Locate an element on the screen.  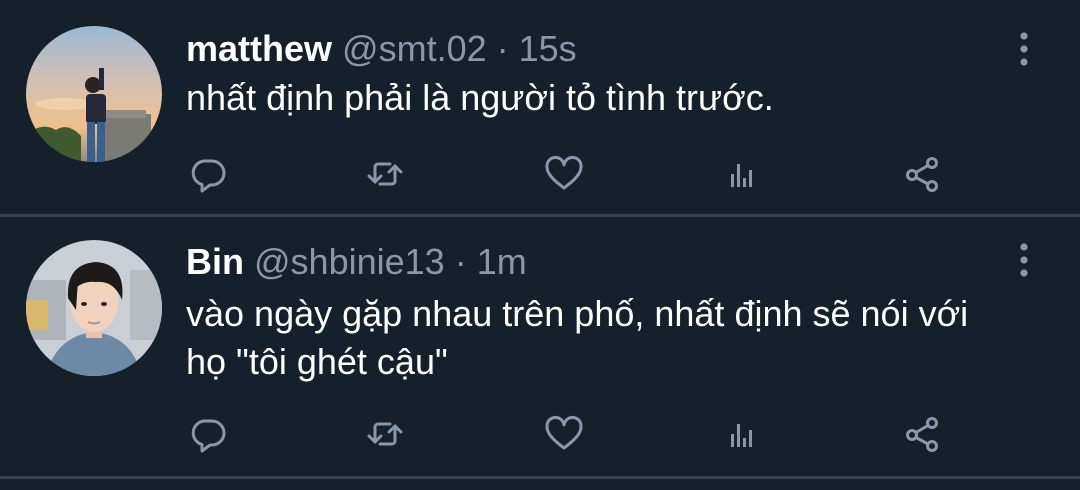
tweet-text: nhất định phải là người tỏ tình trước. is located at coordinates (480, 97).